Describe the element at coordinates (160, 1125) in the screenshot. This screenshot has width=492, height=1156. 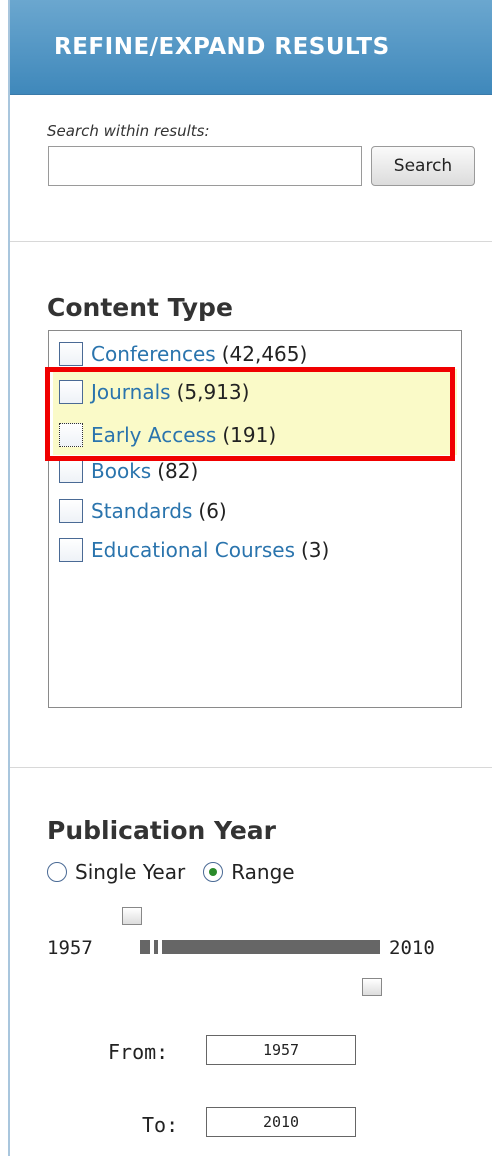
I see `to-label: To:` at that location.